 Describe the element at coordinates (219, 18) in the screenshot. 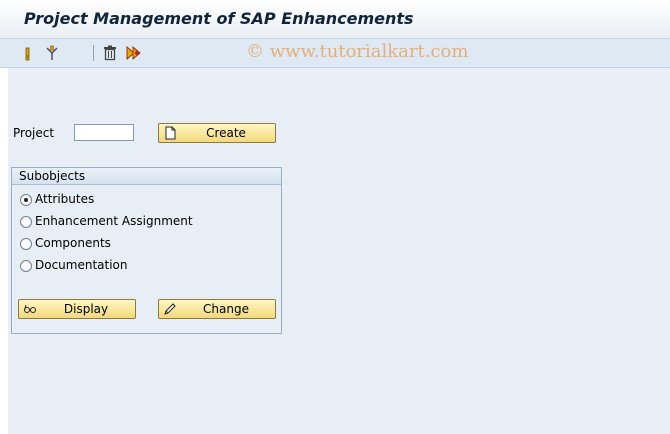

I see `page-title: Project Management of SAP Enhancements` at that location.